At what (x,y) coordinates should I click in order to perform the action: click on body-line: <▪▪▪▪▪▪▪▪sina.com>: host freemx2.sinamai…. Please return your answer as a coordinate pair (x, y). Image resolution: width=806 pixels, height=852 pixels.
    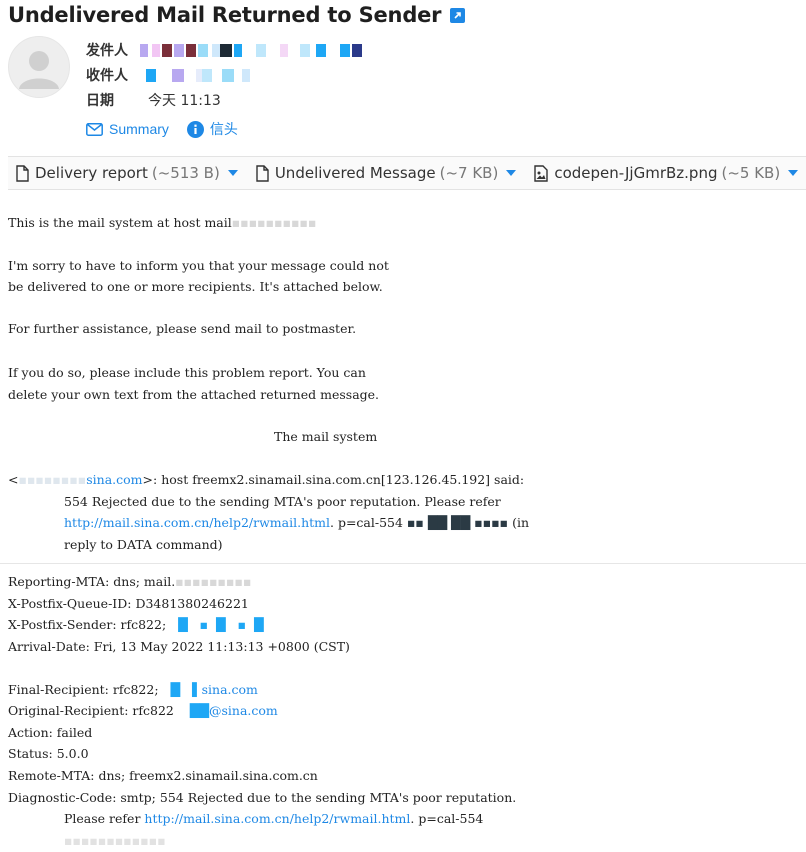
    Looking at the image, I should click on (266, 480).